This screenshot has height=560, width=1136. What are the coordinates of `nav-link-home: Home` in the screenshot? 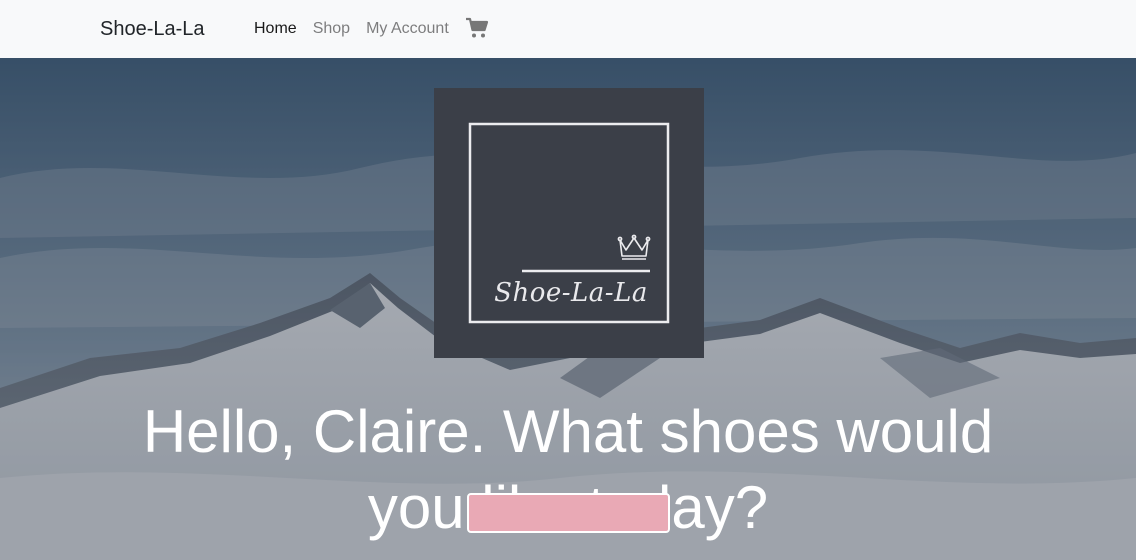 It's located at (275, 29).